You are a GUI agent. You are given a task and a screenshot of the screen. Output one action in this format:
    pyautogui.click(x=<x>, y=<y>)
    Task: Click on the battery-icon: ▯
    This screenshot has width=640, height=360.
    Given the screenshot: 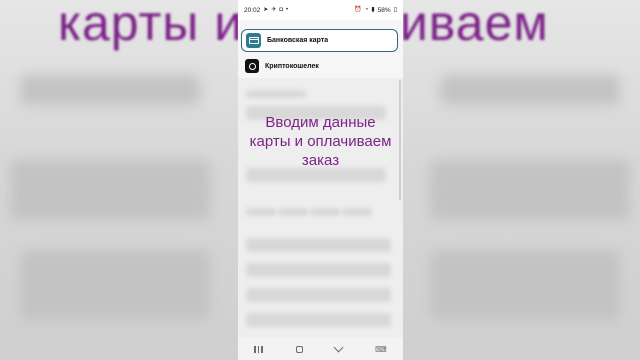 What is the action you would take?
    pyautogui.click(x=395, y=10)
    